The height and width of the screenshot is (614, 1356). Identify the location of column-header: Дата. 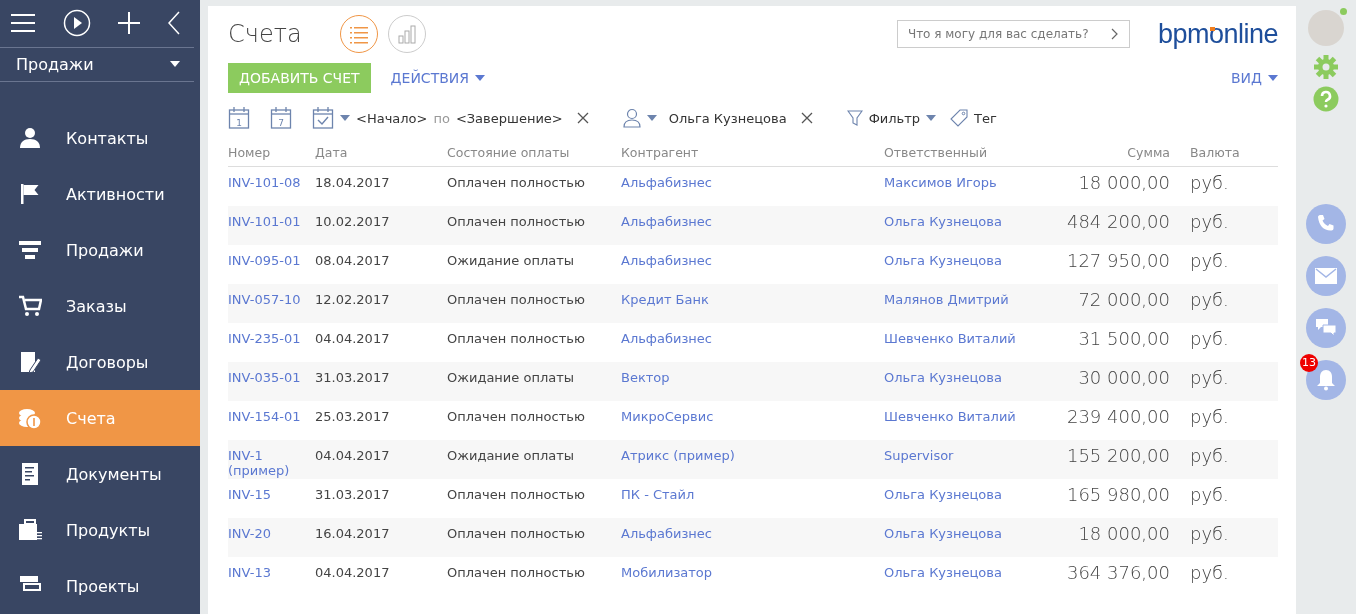
(331, 152).